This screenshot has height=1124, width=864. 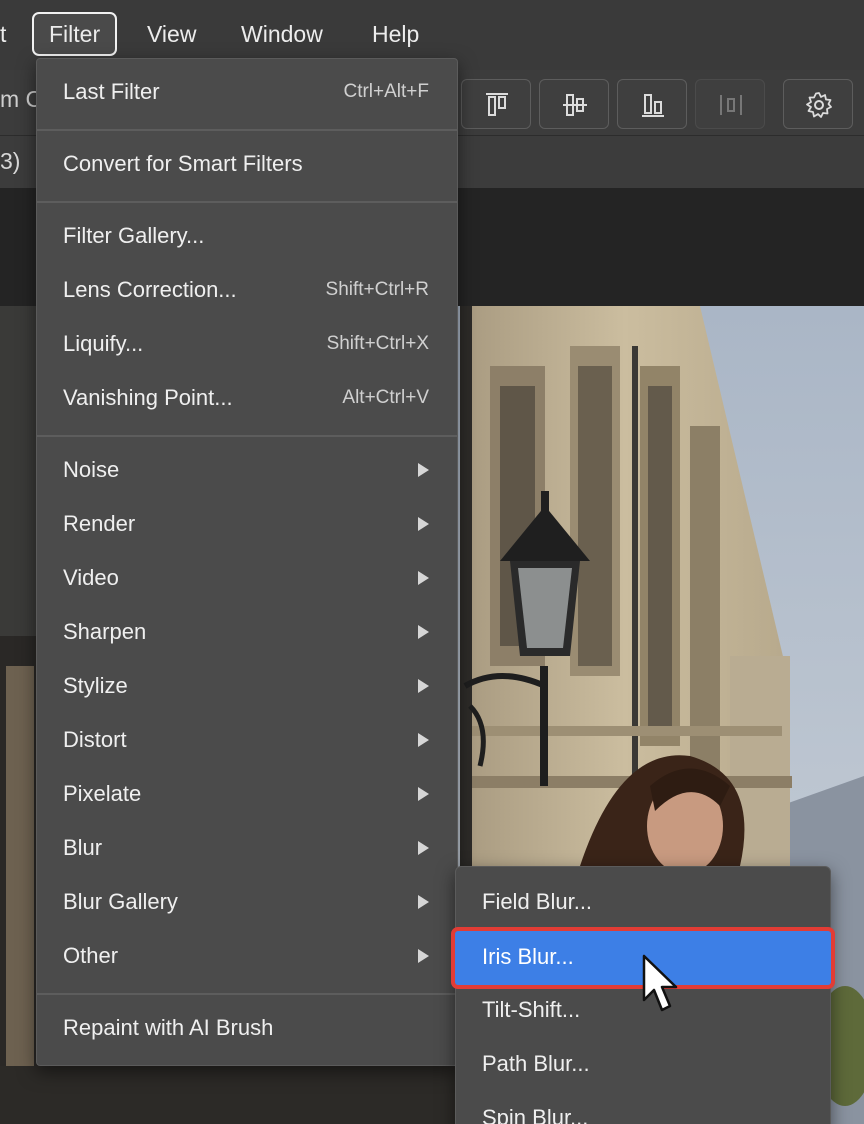 I want to click on menu-item-pixelate: Pixelate, so click(x=247, y=796).